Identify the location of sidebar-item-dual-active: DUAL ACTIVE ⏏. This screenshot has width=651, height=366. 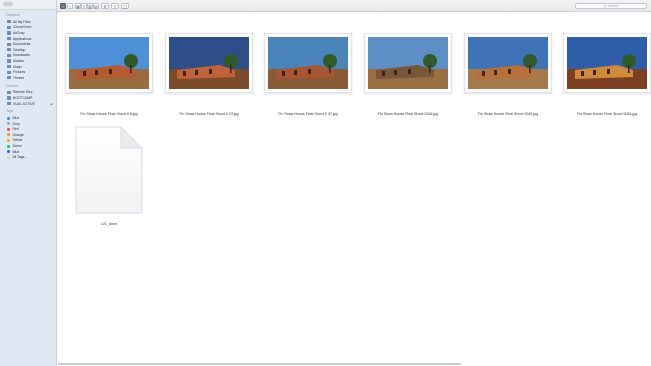
(28, 104).